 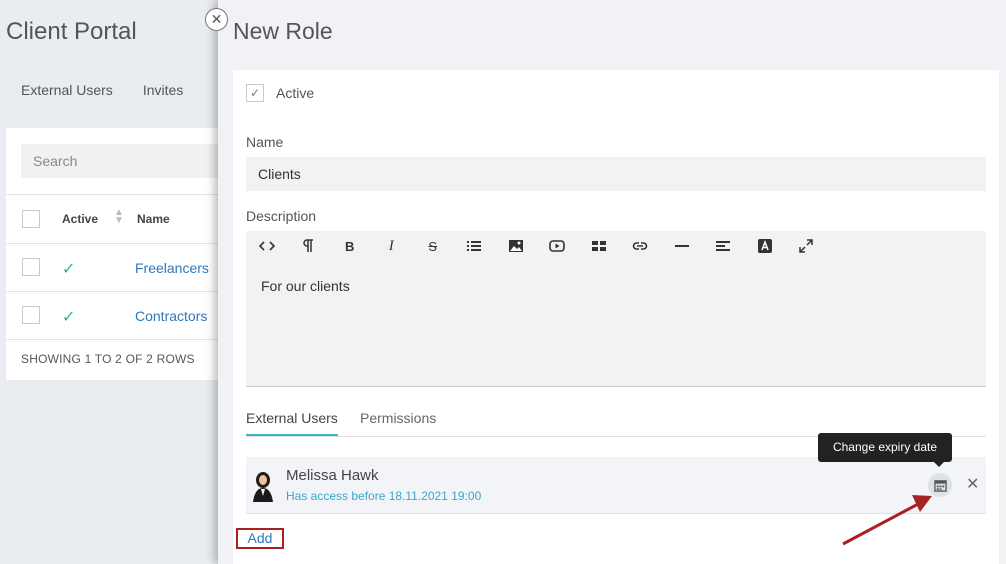 I want to click on annotation-arrow-icon, so click(x=887, y=520).